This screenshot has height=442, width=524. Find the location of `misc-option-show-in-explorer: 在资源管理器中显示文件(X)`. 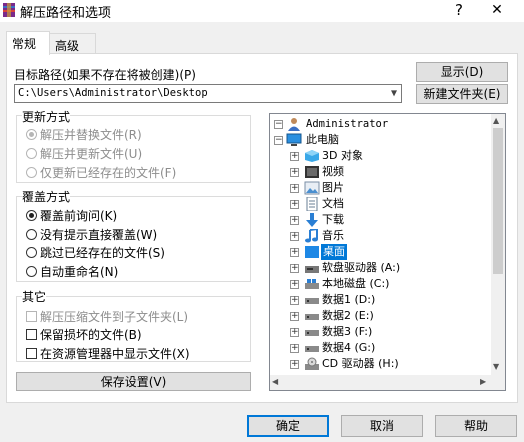

misc-option-show-in-explorer: 在资源管理器中显示文件(X) is located at coordinates (108, 353).